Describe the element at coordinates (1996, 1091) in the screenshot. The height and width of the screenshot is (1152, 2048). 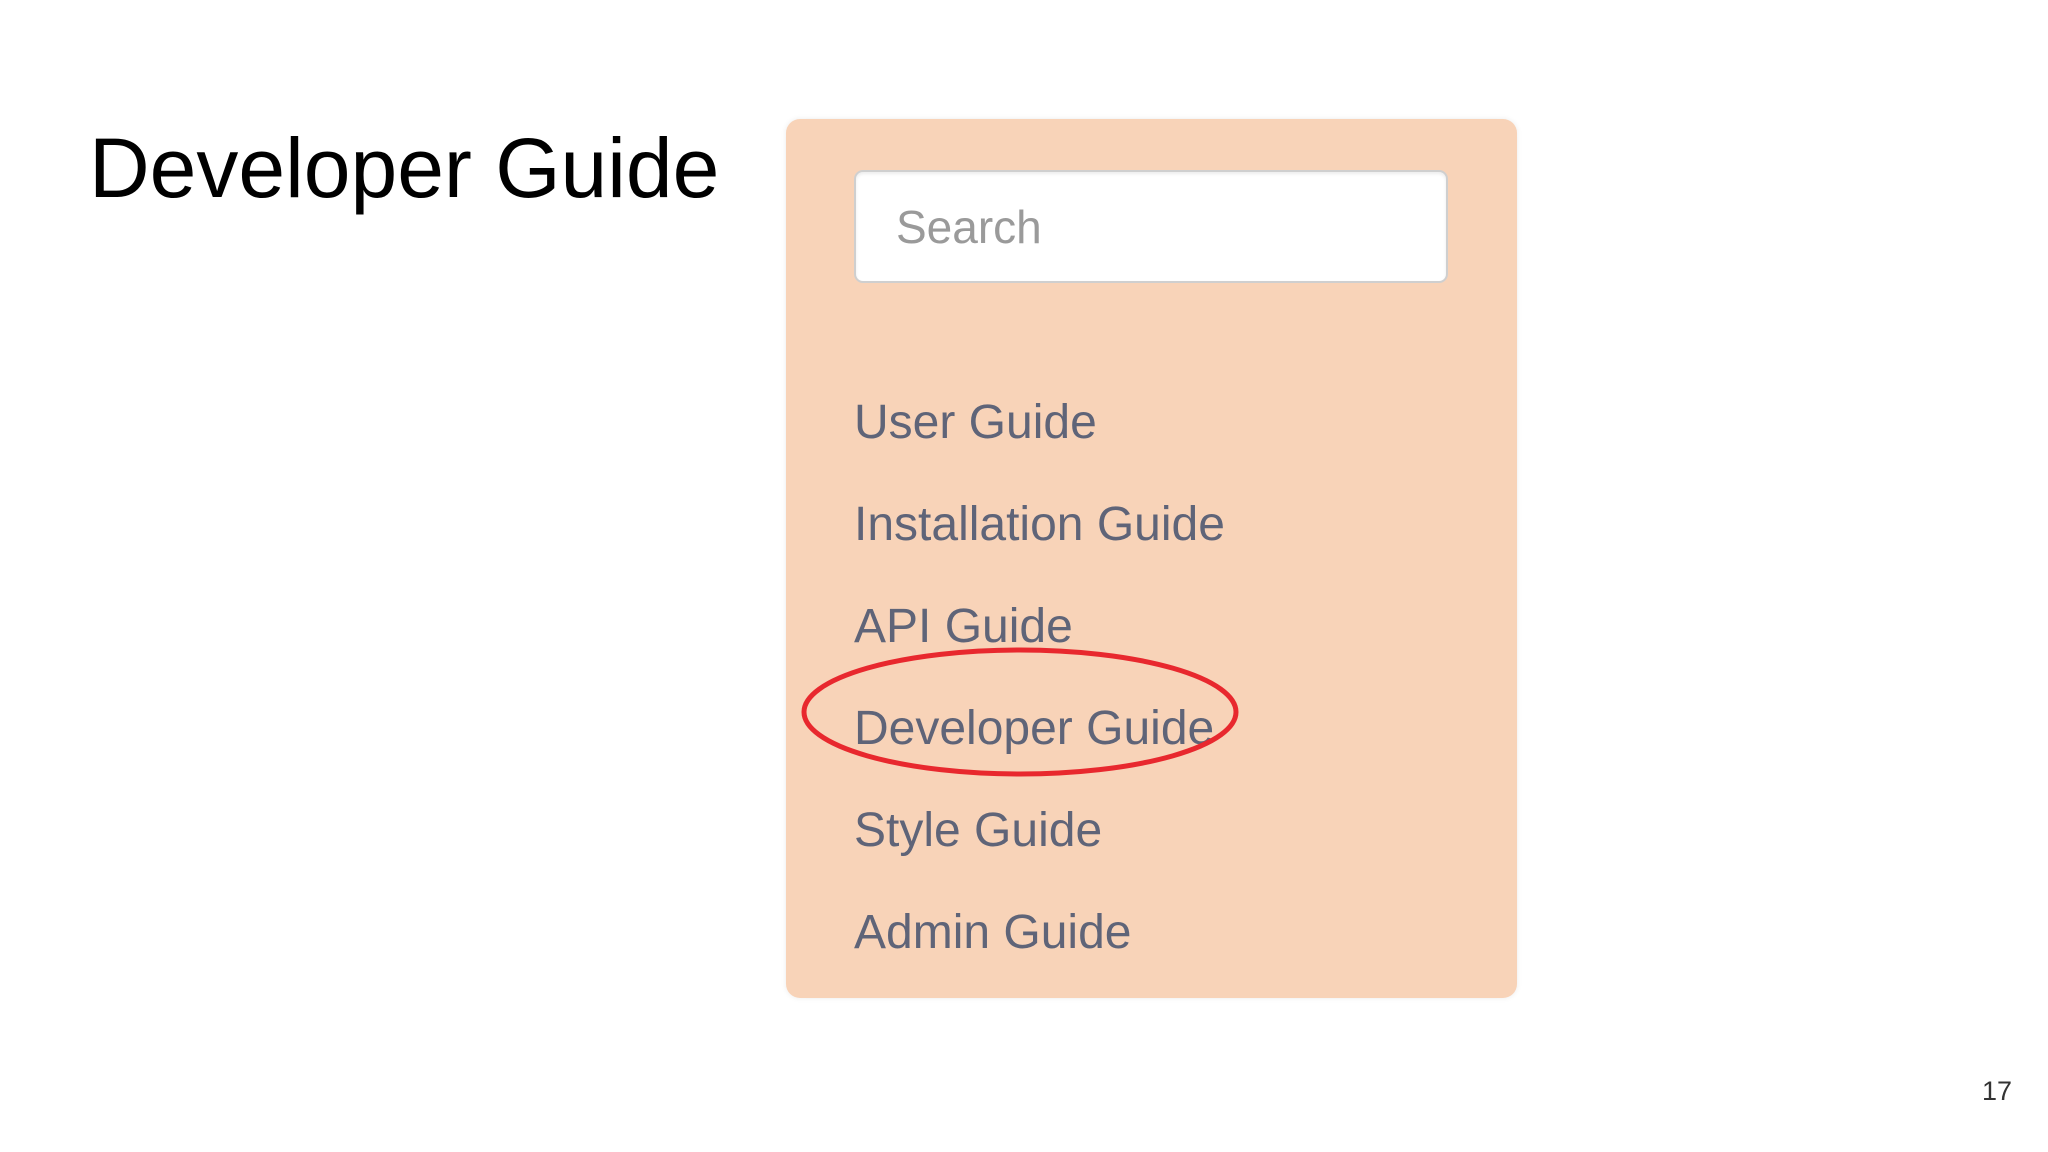
I see `page-number: 17` at that location.